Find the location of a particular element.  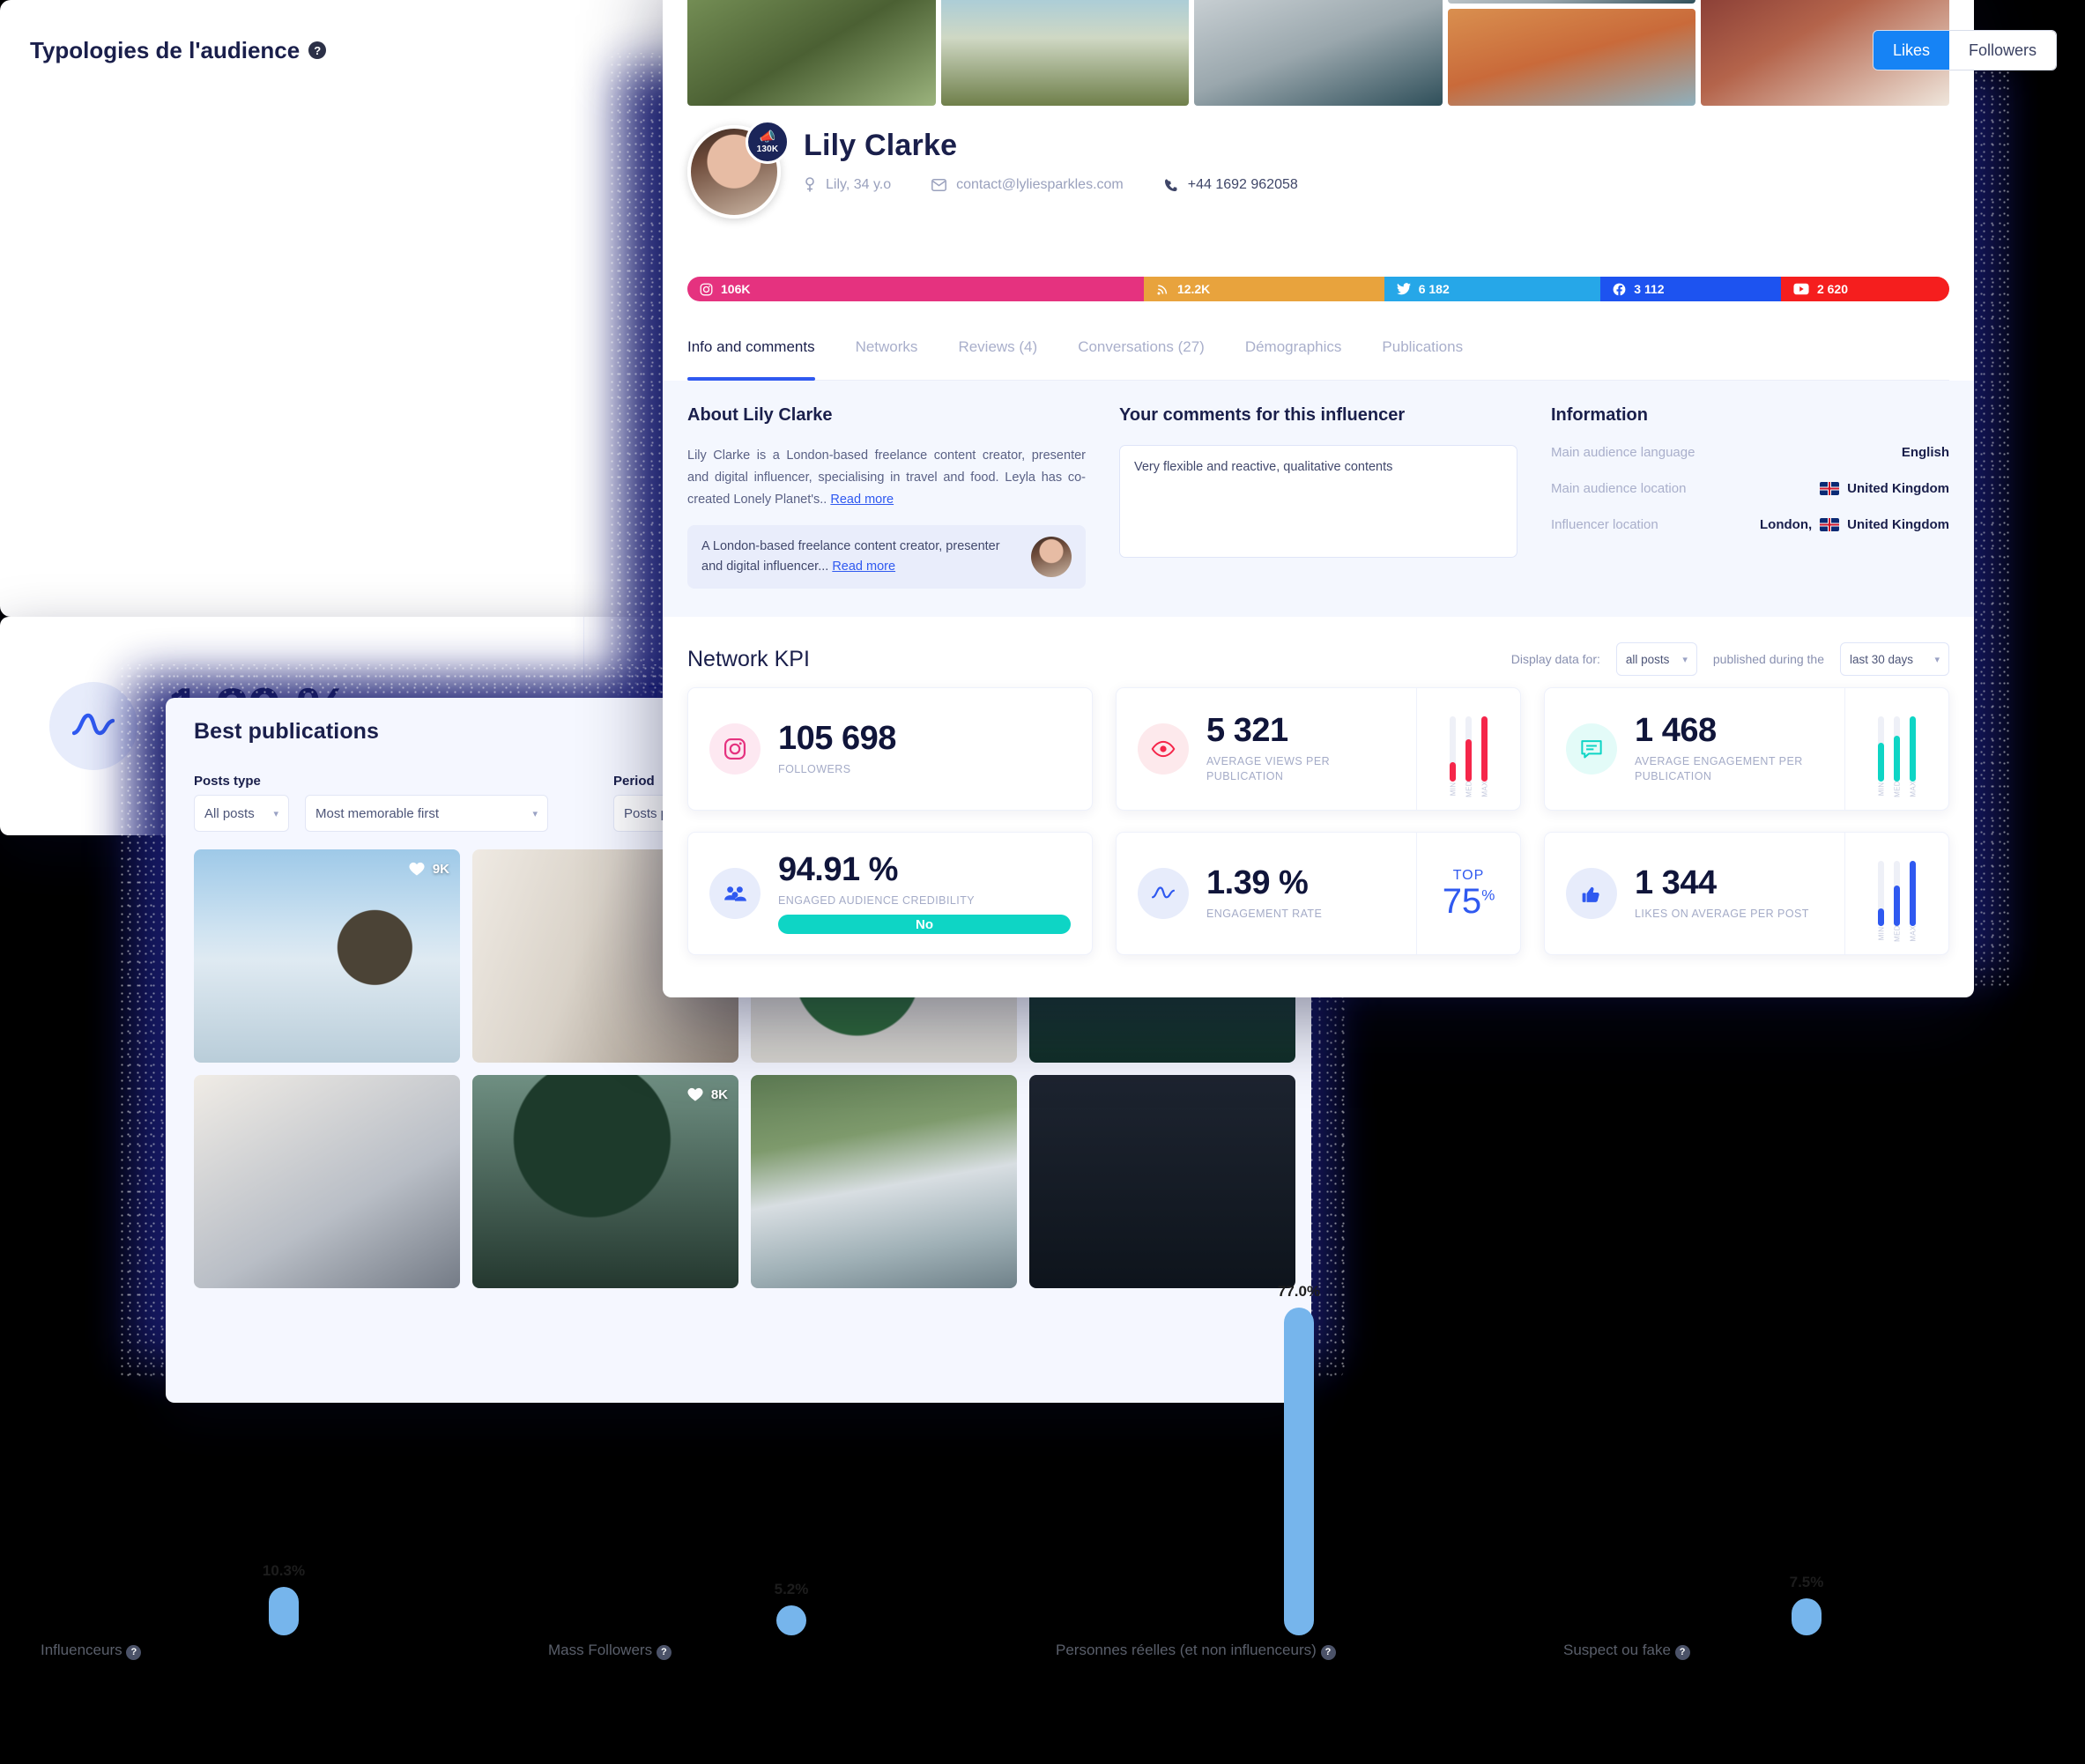

help-icon: ? is located at coordinates (318, 50).